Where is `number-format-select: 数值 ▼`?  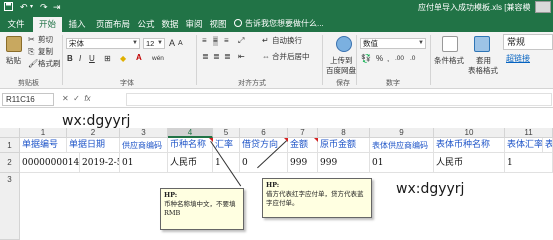
number-format-select: 数值 ▼ is located at coordinates (393, 43).